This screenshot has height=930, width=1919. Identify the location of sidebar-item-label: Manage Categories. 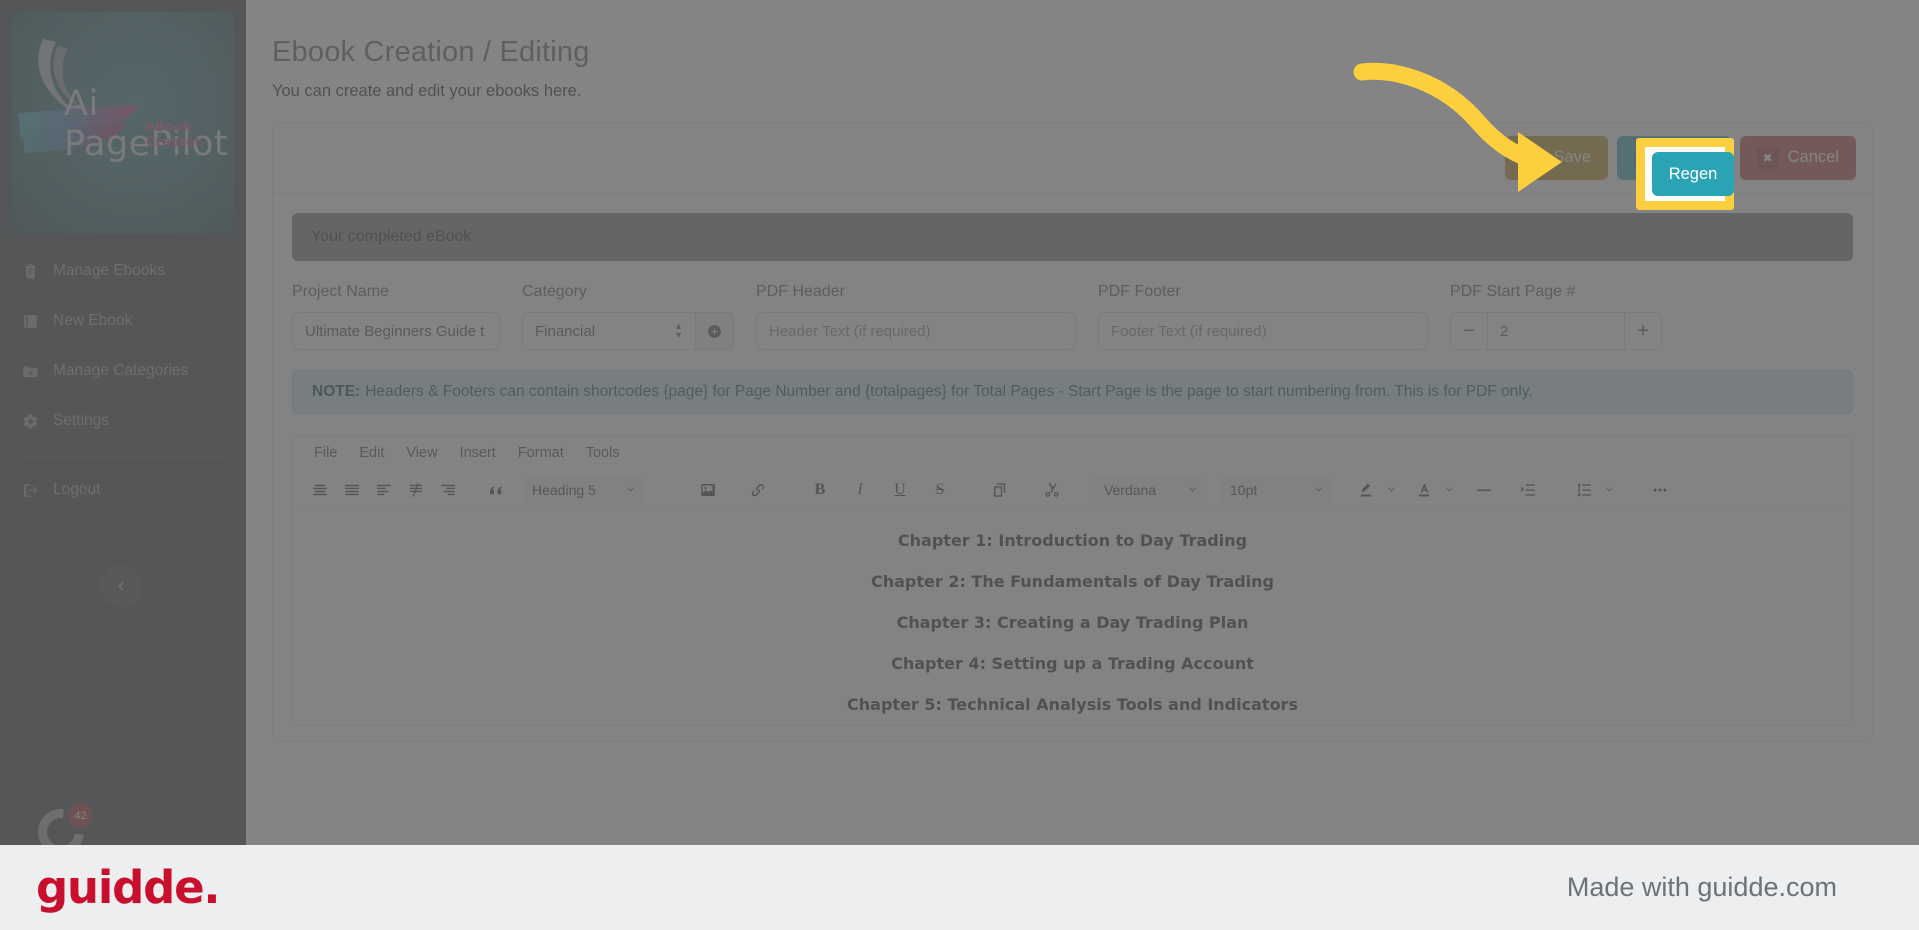
(121, 370).